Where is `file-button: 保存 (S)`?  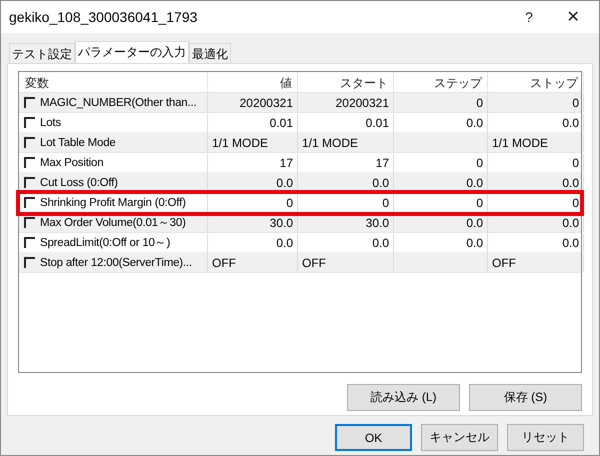 file-button: 保存 (S) is located at coordinates (525, 397).